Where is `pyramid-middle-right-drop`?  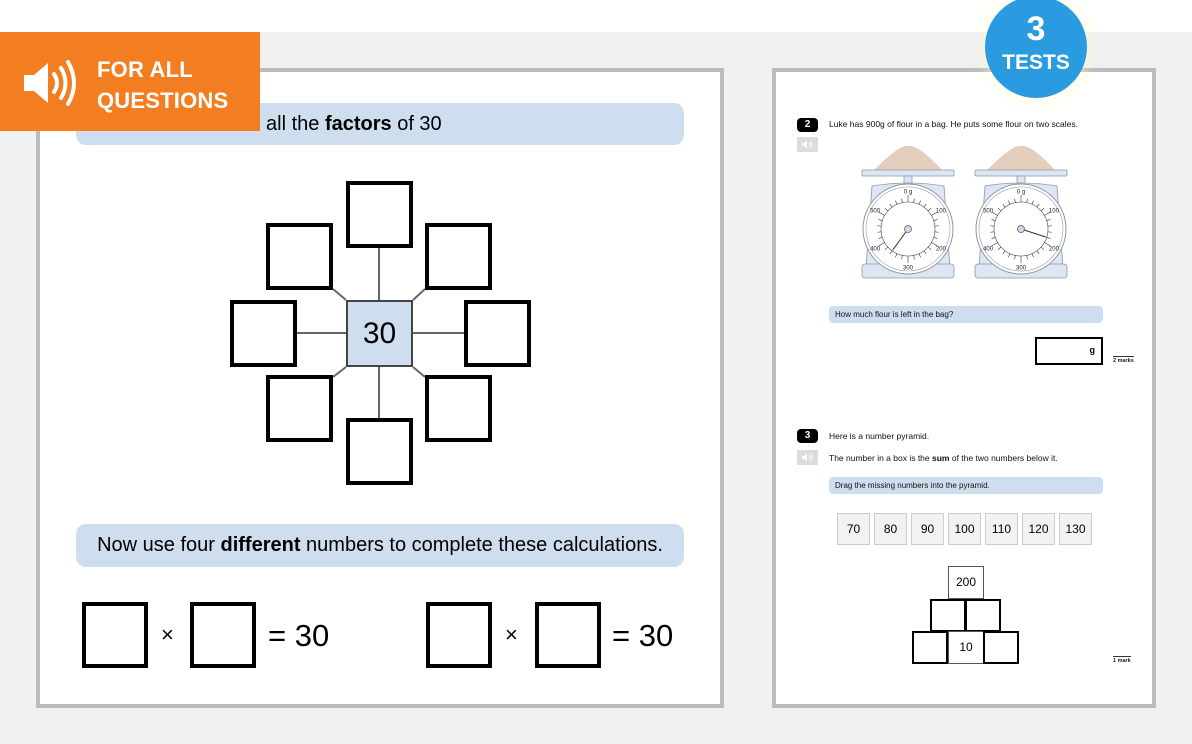
pyramid-middle-right-drop is located at coordinates (983, 615).